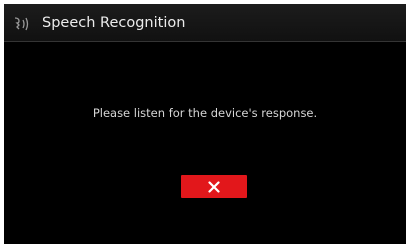 The height and width of the screenshot is (248, 410). What do you see at coordinates (23, 24) in the screenshot?
I see `voice-recognition-icon` at bounding box center [23, 24].